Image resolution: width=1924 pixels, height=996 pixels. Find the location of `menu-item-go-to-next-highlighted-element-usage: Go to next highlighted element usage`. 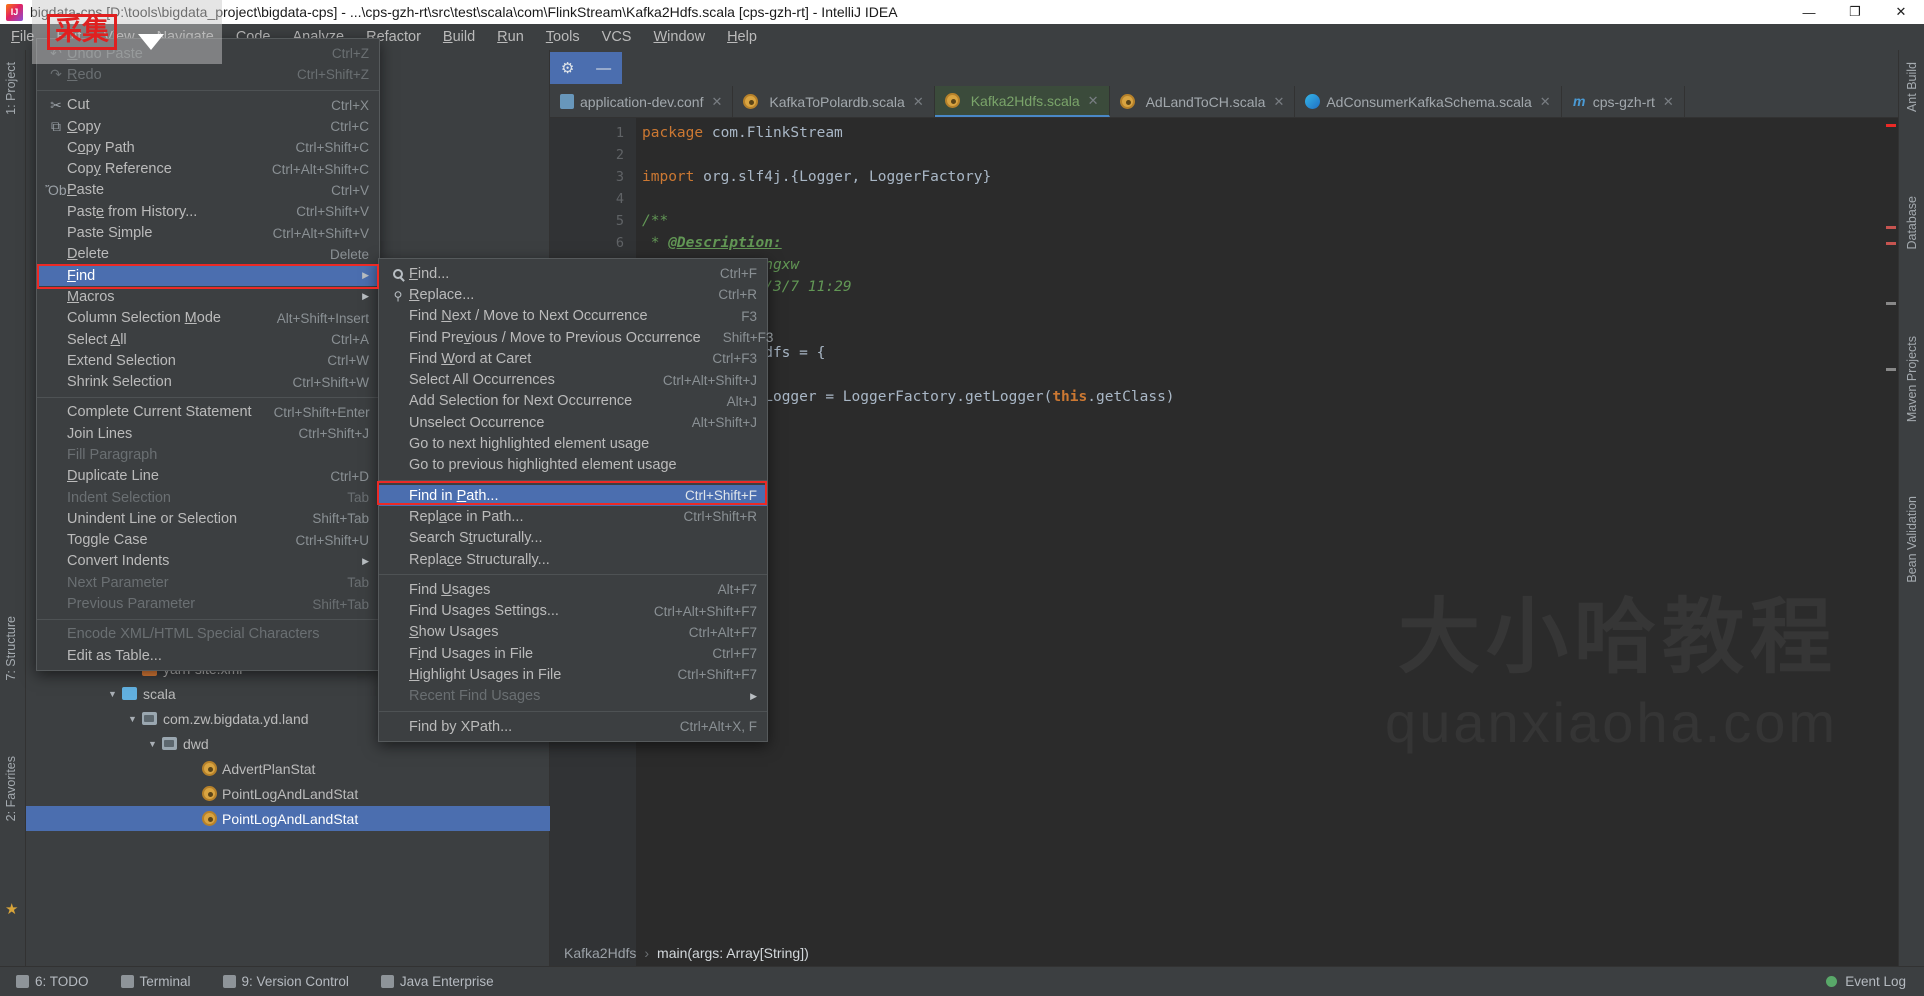

menu-item-go-to-next-highlighted-element-usage: Go to next highlighted element usage is located at coordinates (573, 443).